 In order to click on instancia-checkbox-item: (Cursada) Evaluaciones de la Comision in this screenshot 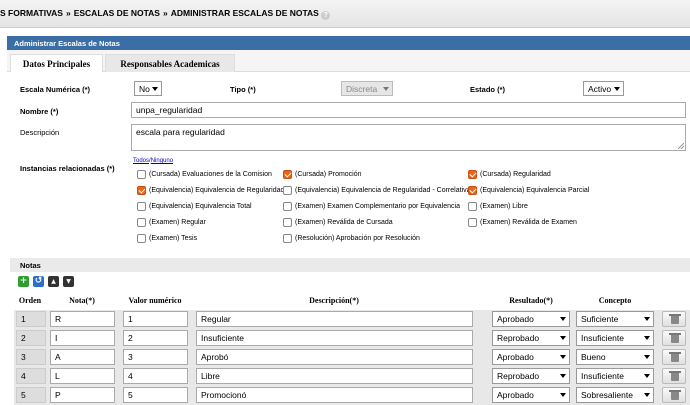, I will do `click(204, 174)`.